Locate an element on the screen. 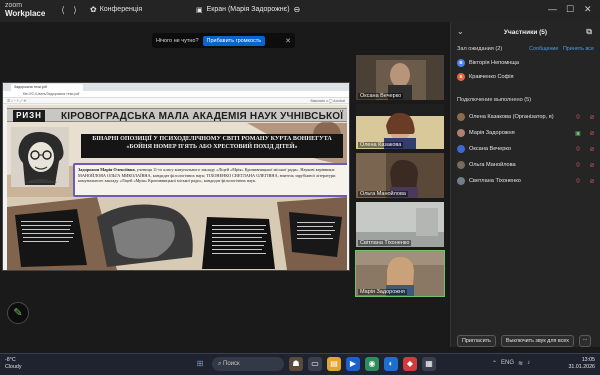 The image size is (600, 375). back-icon: ⟨ is located at coordinates (63, 10).